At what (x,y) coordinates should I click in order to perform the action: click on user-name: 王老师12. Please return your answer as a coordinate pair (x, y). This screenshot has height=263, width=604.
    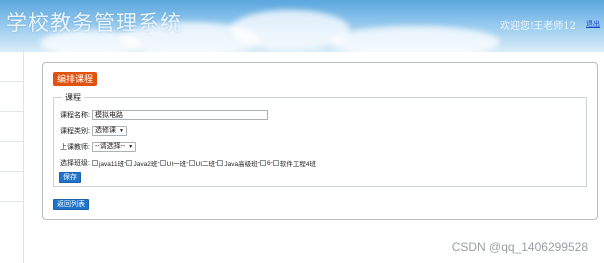
    Looking at the image, I should click on (554, 26).